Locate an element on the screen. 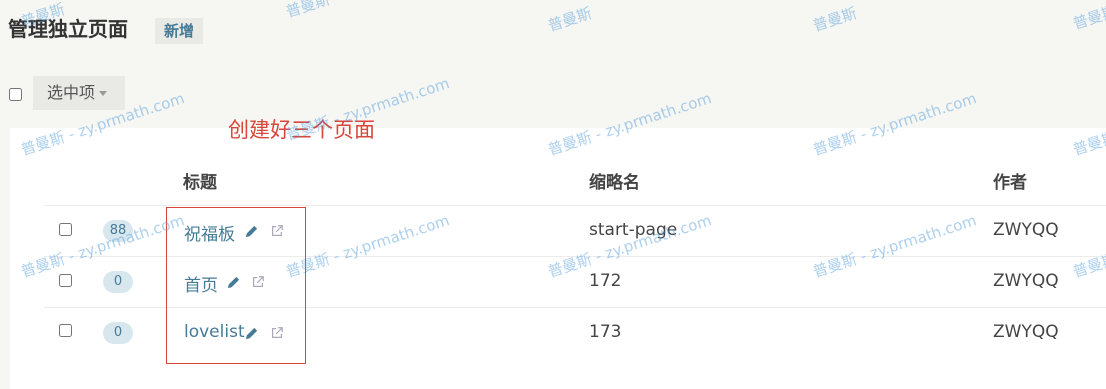 The width and height of the screenshot is (1106, 389). slug-cell: start-page is located at coordinates (633, 230).